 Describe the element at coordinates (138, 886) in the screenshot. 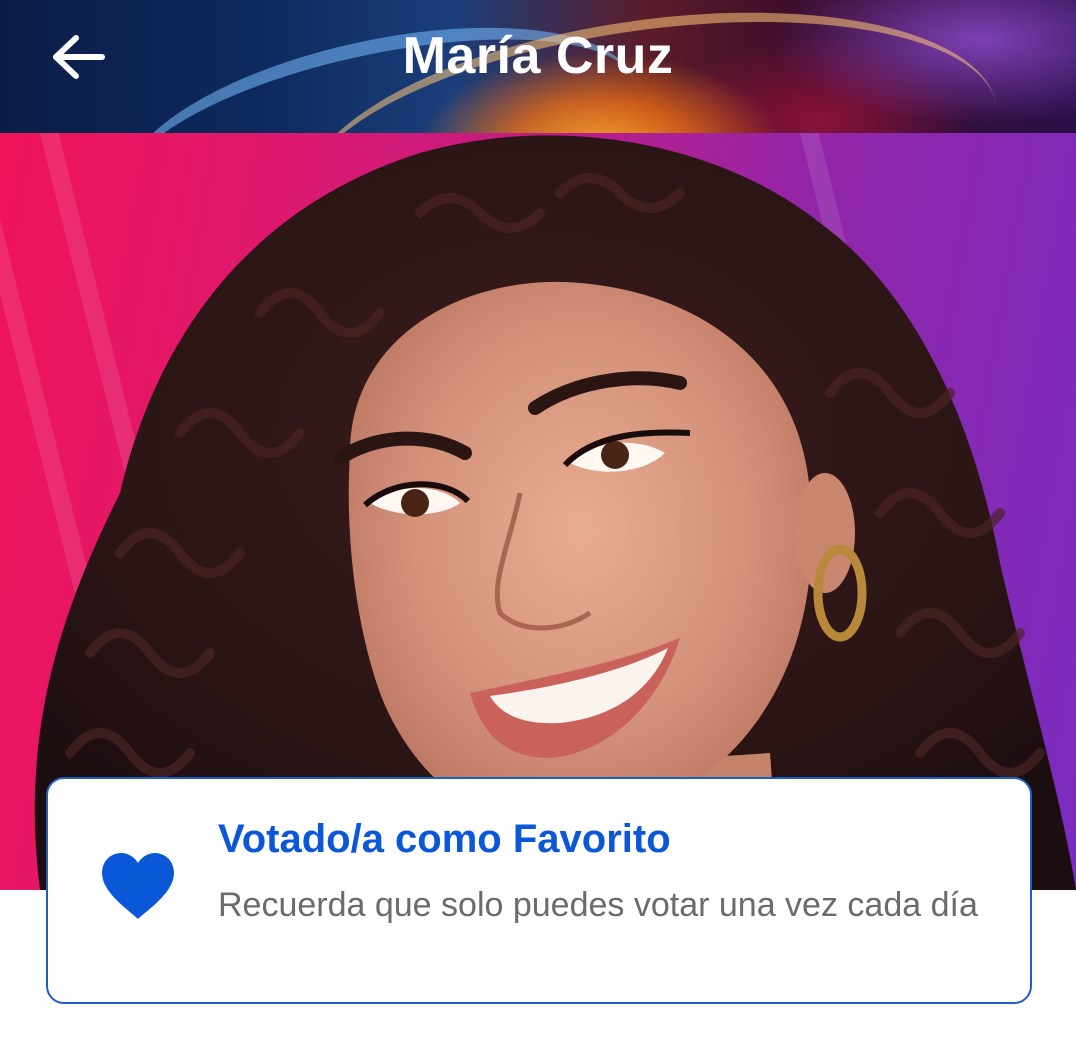

I see `heart-icon` at that location.